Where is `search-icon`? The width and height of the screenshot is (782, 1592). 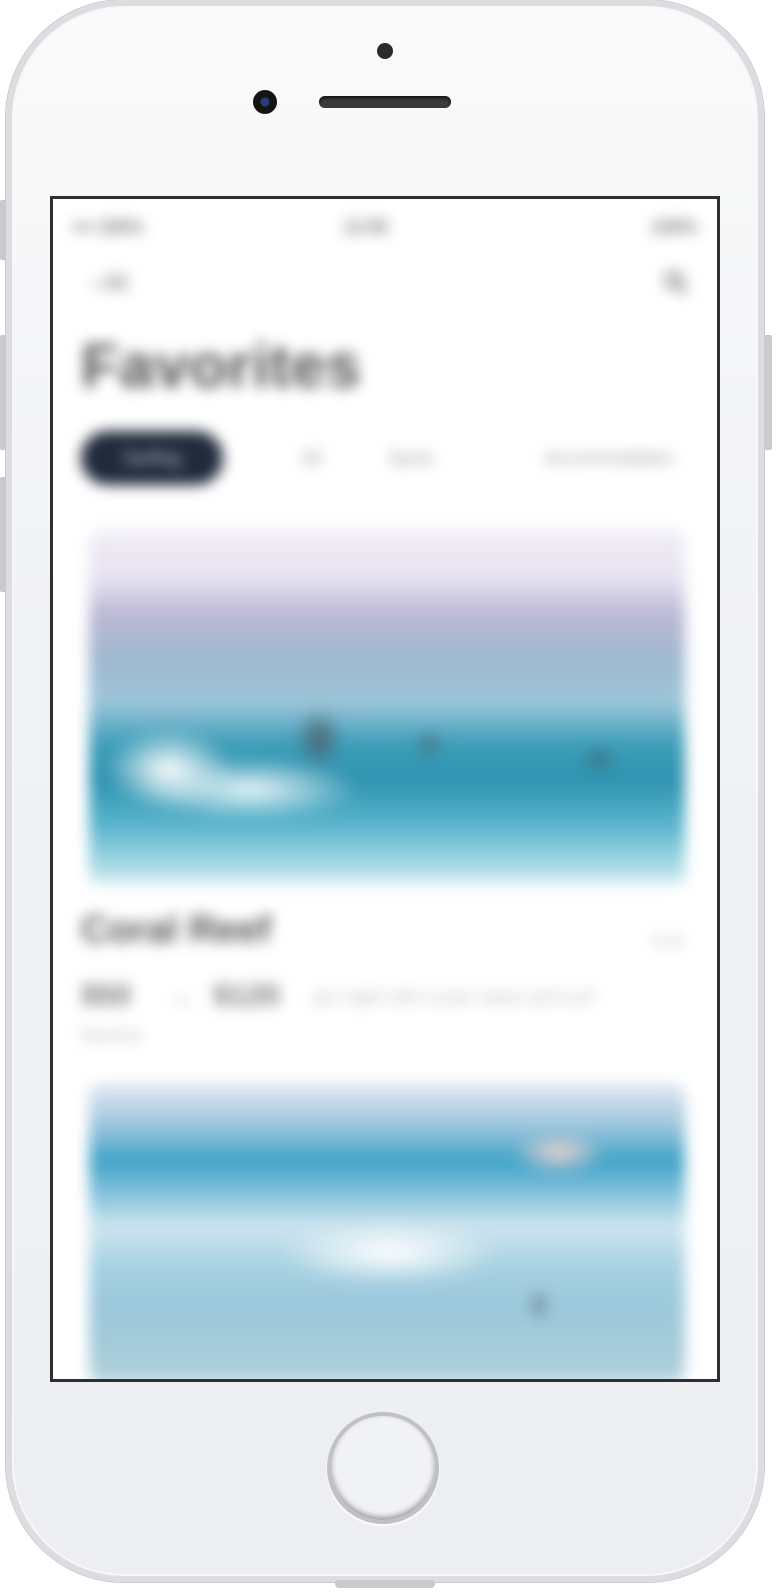 search-icon is located at coordinates (676, 282).